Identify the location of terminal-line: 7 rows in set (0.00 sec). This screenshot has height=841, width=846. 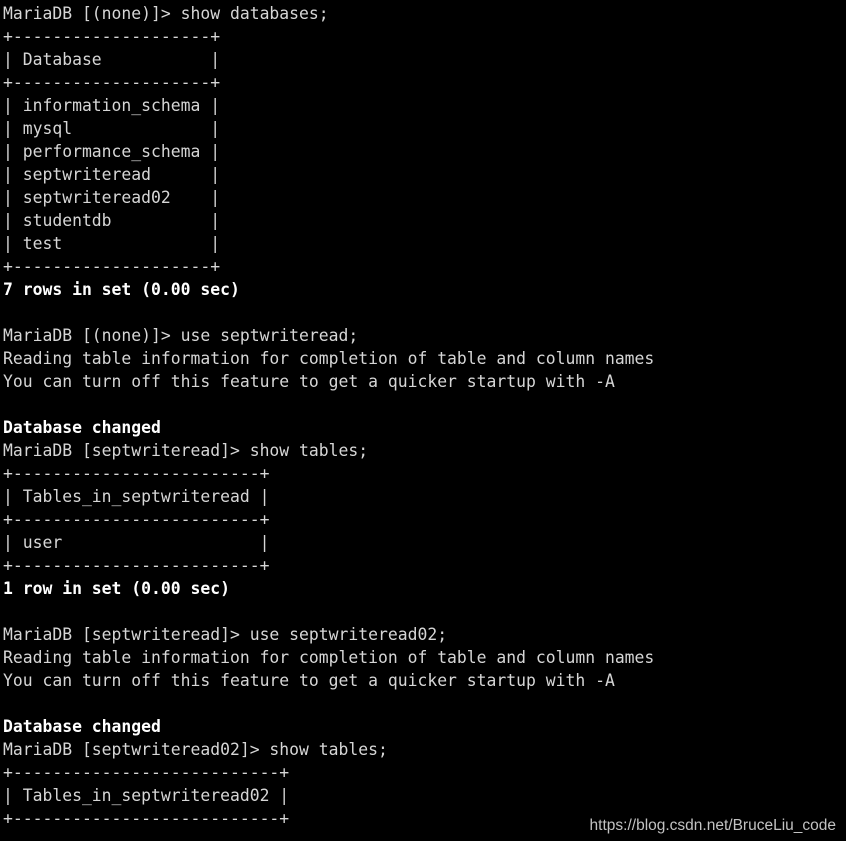
(121, 289).